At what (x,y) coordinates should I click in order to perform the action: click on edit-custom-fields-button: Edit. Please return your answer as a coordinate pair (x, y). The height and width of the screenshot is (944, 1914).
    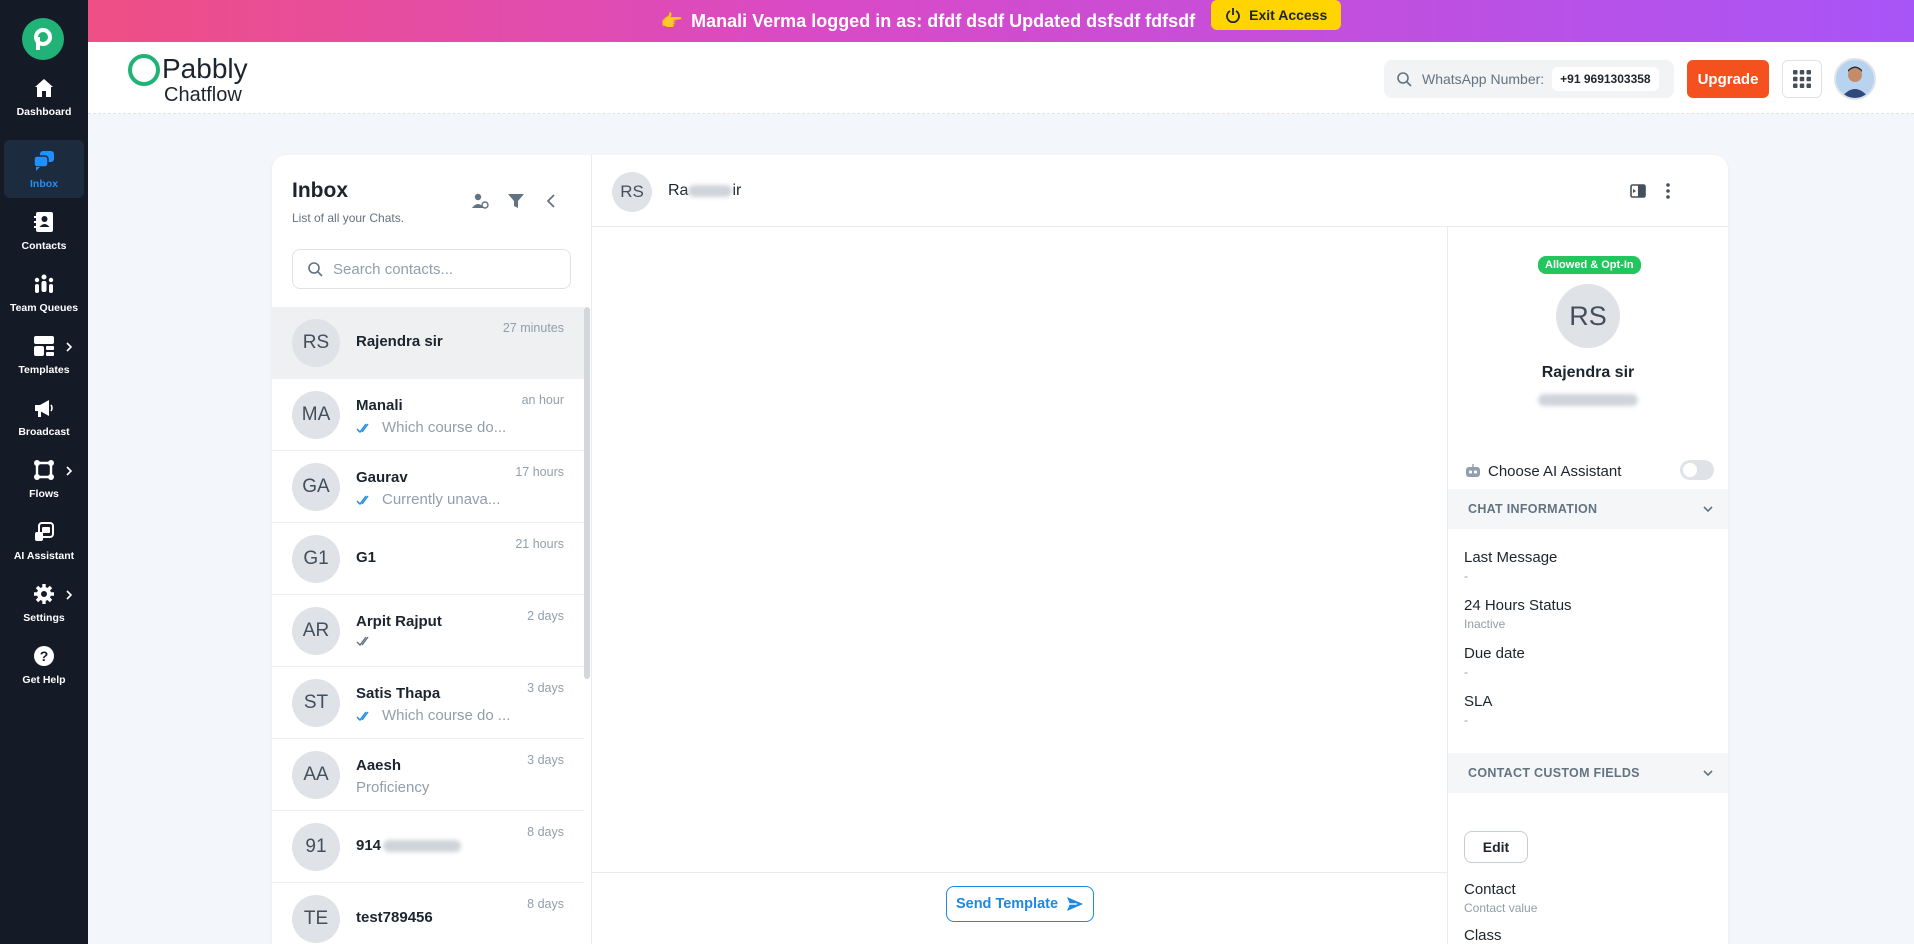
    Looking at the image, I should click on (1496, 847).